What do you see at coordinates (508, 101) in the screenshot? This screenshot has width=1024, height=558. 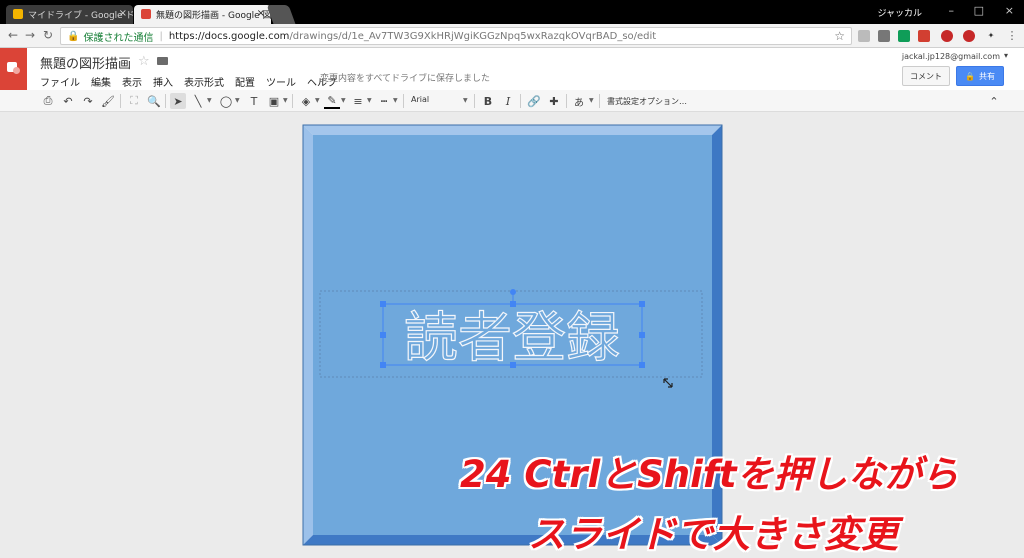 I see `italic-icon: I` at bounding box center [508, 101].